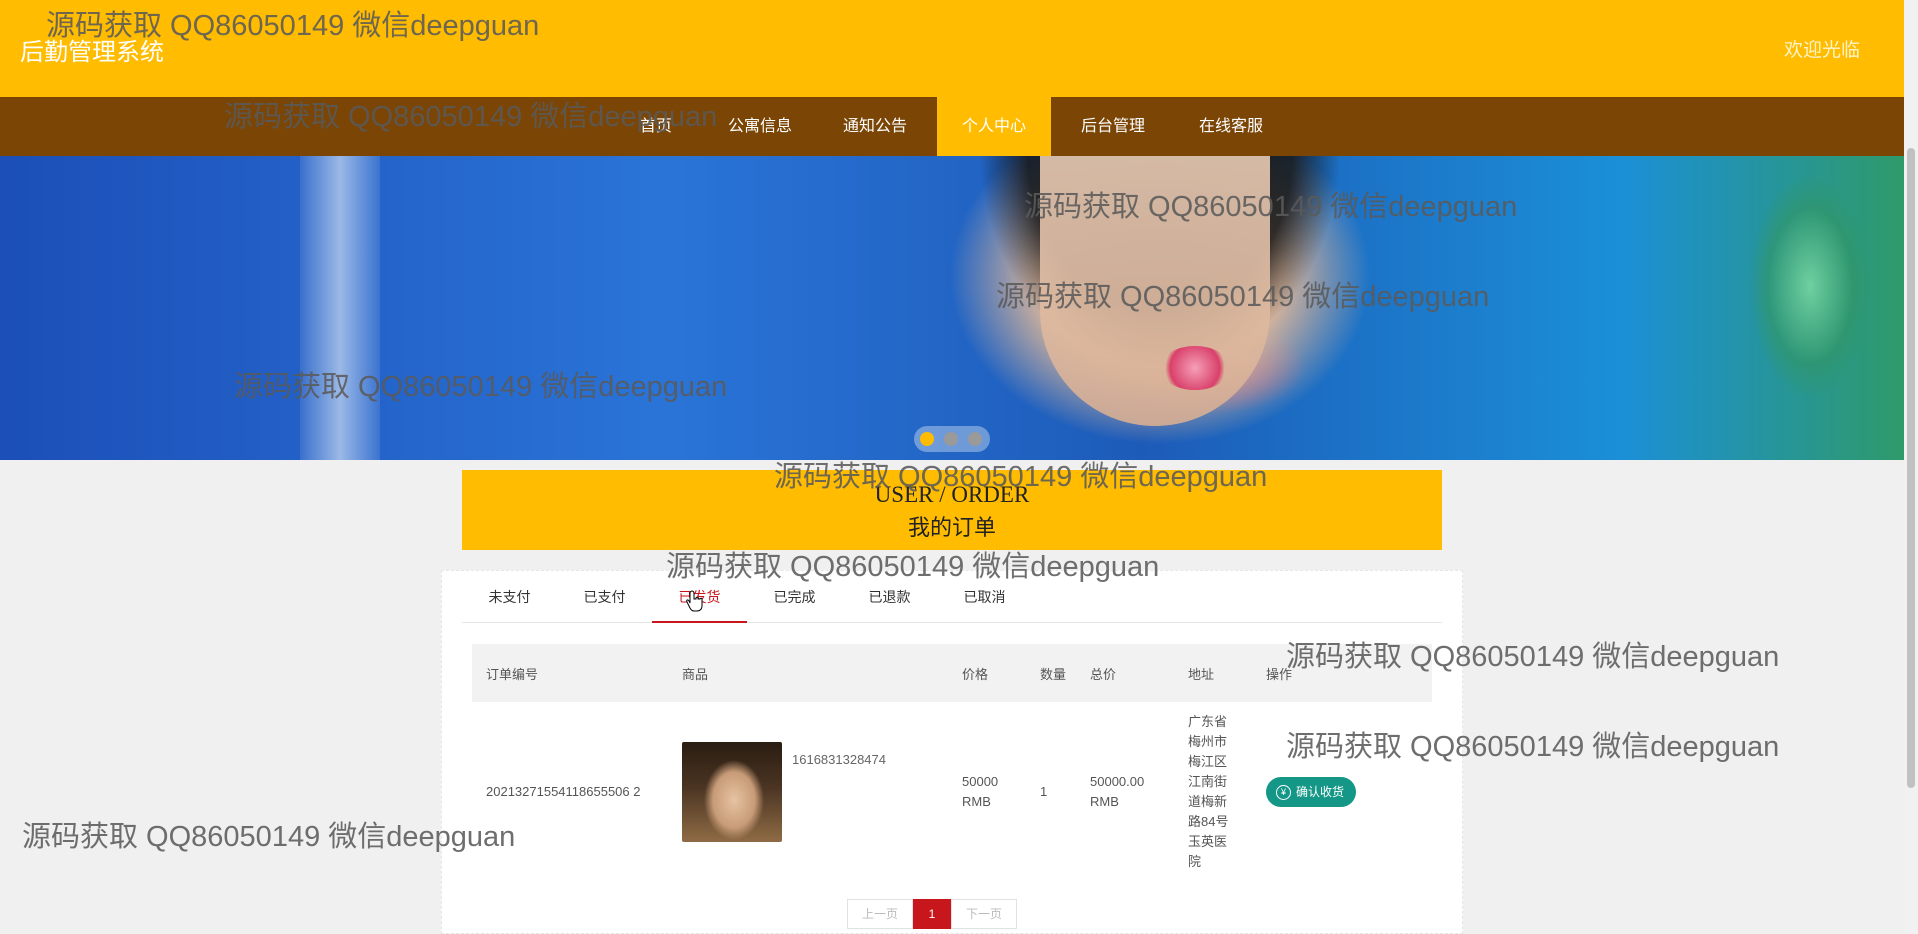 Image resolution: width=1918 pixels, height=934 pixels. Describe the element at coordinates (570, 673) in the screenshot. I see `col-order-no: 订单编号` at that location.